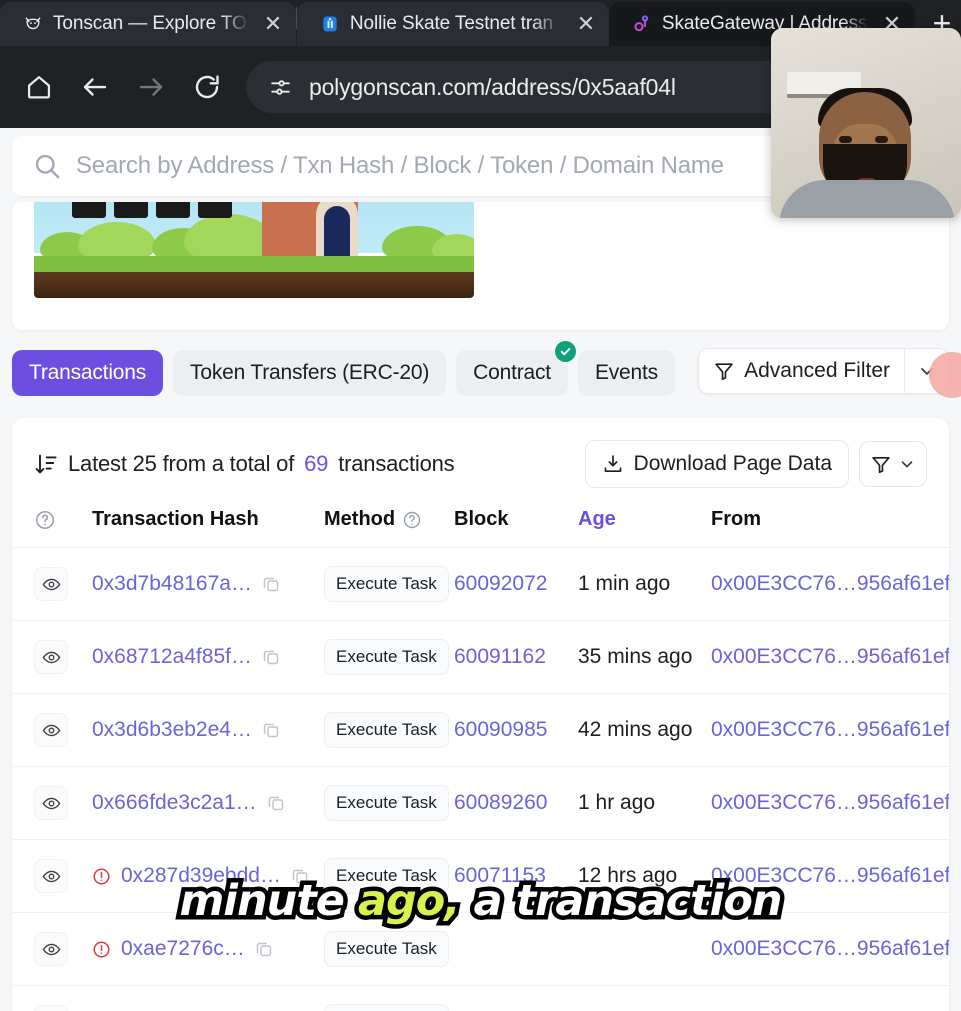 This screenshot has width=961, height=1011. Describe the element at coordinates (635, 729) in the screenshot. I see `age-cell: 42 mins ago` at that location.